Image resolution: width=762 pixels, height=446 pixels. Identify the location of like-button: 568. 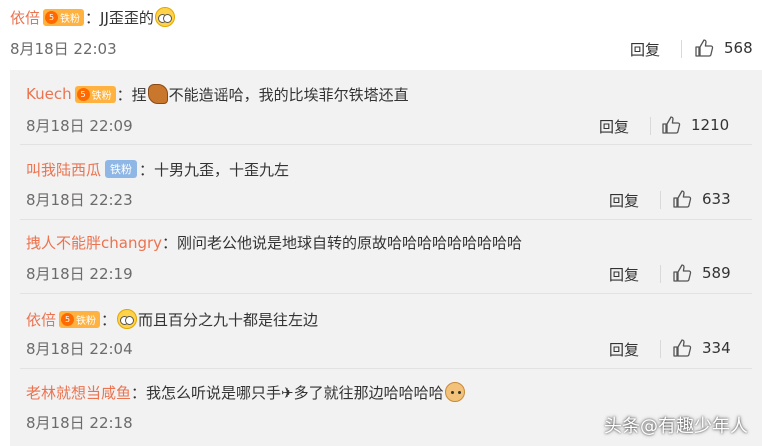
(723, 48).